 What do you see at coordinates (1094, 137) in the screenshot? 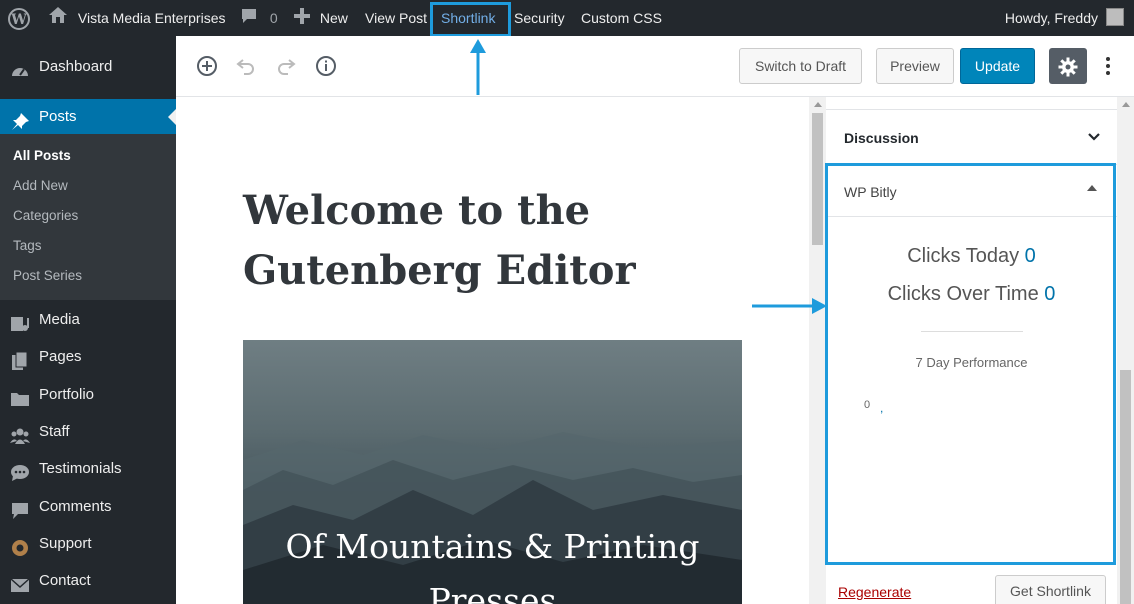
I see `chevron-down-icon` at bounding box center [1094, 137].